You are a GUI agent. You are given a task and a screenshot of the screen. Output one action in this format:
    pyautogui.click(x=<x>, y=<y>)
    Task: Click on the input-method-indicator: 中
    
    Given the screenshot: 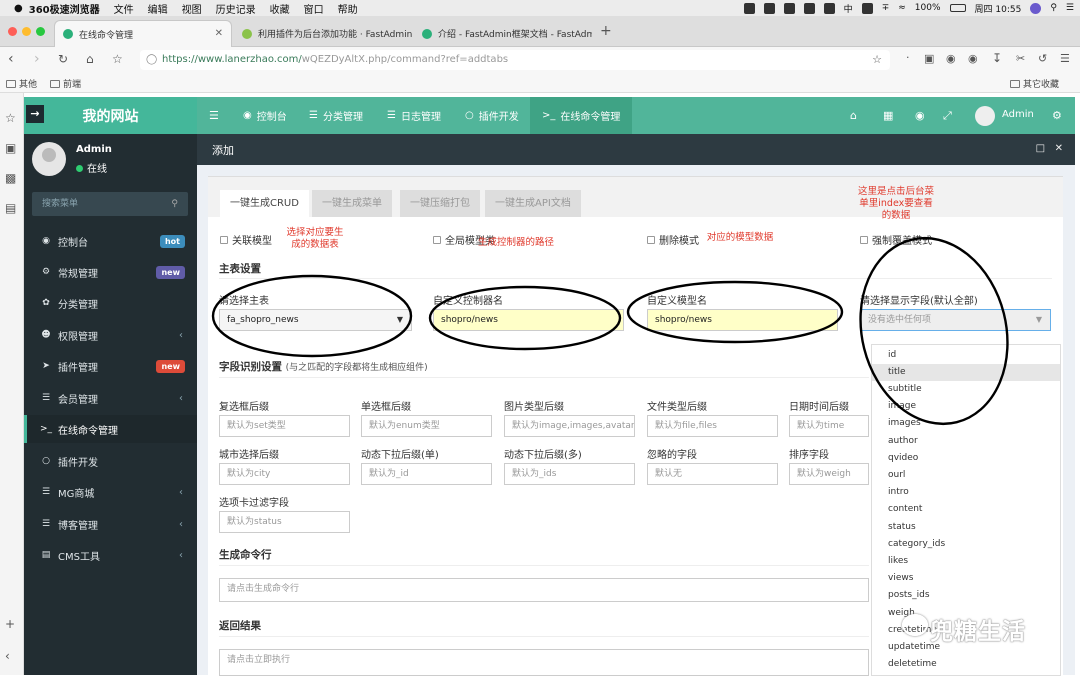 What is the action you would take?
    pyautogui.click(x=848, y=8)
    